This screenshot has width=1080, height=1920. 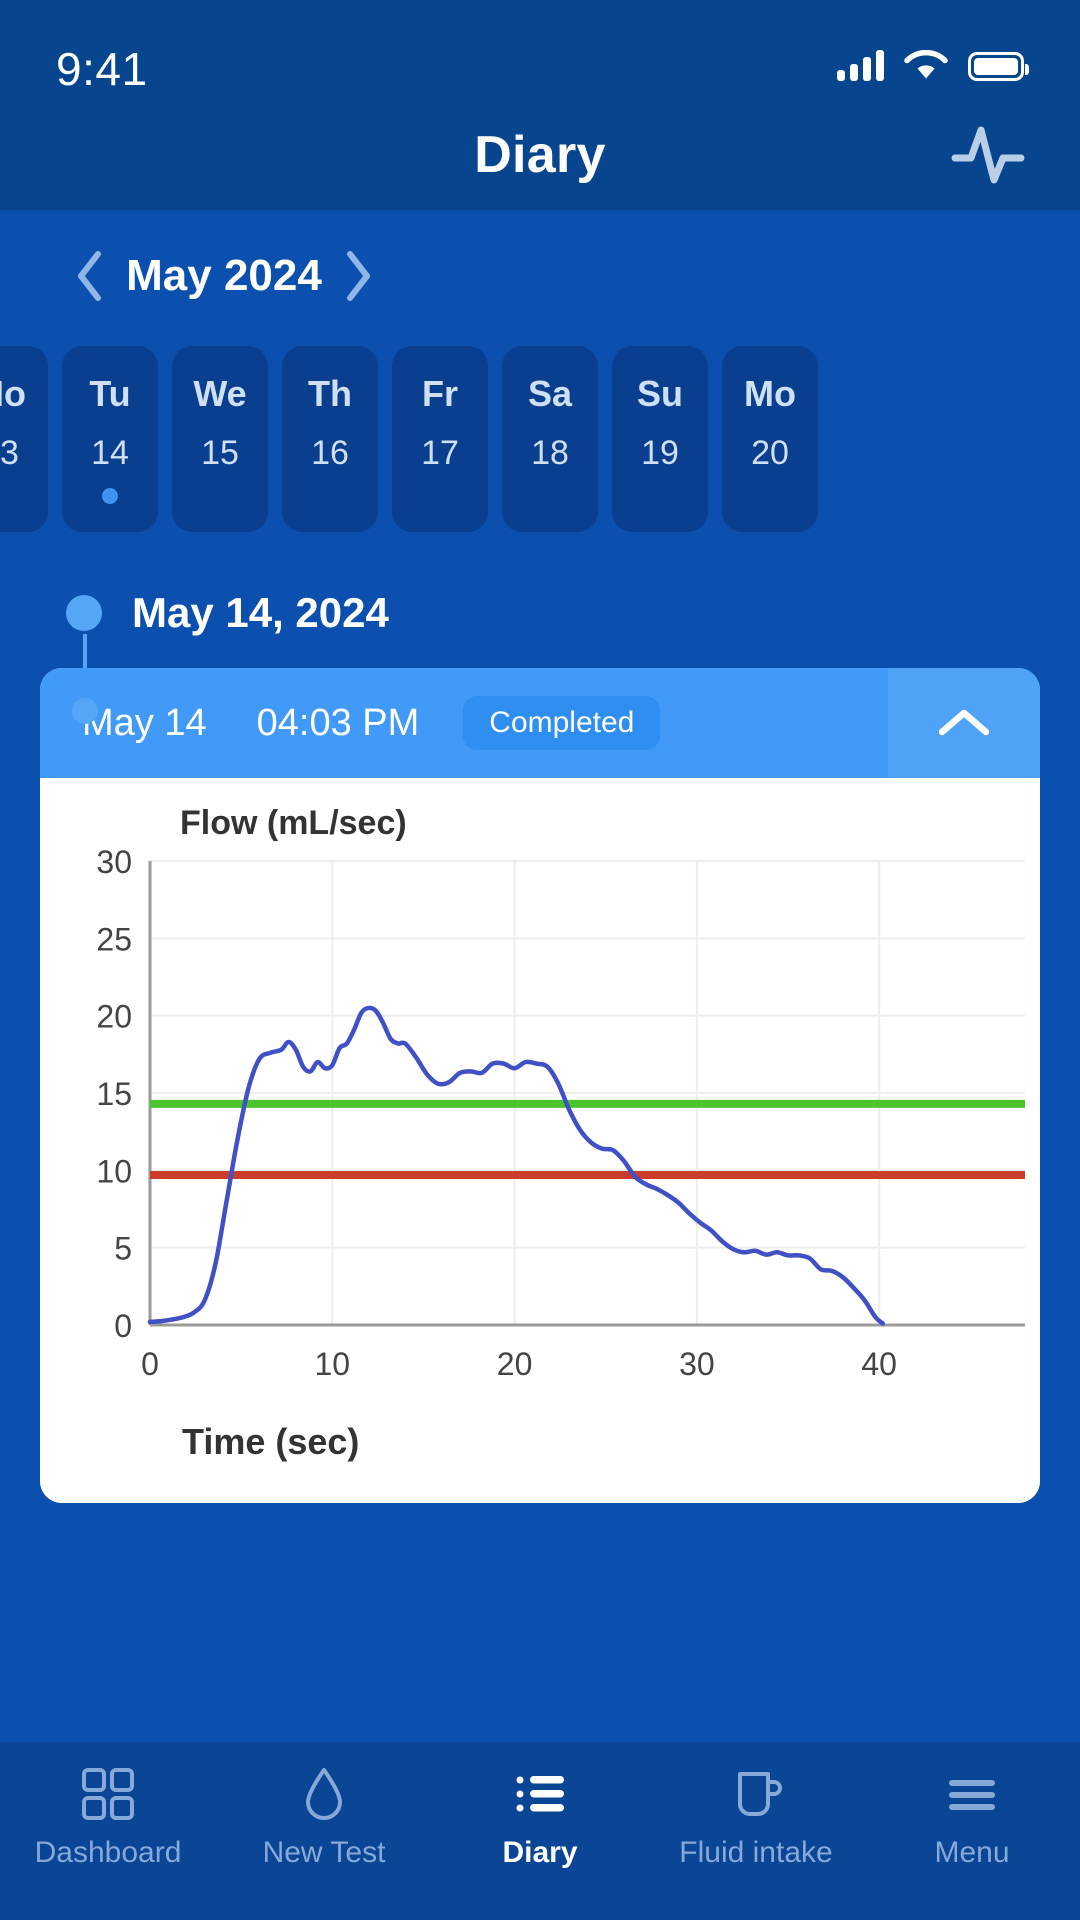 I want to click on record-date: May 14, so click(x=144, y=722).